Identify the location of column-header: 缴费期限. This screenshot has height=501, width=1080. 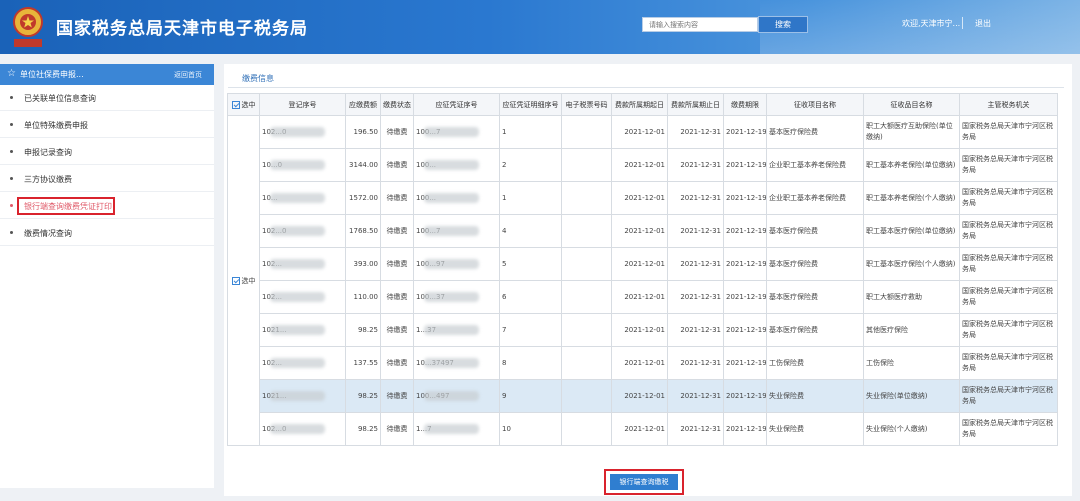
(745, 104).